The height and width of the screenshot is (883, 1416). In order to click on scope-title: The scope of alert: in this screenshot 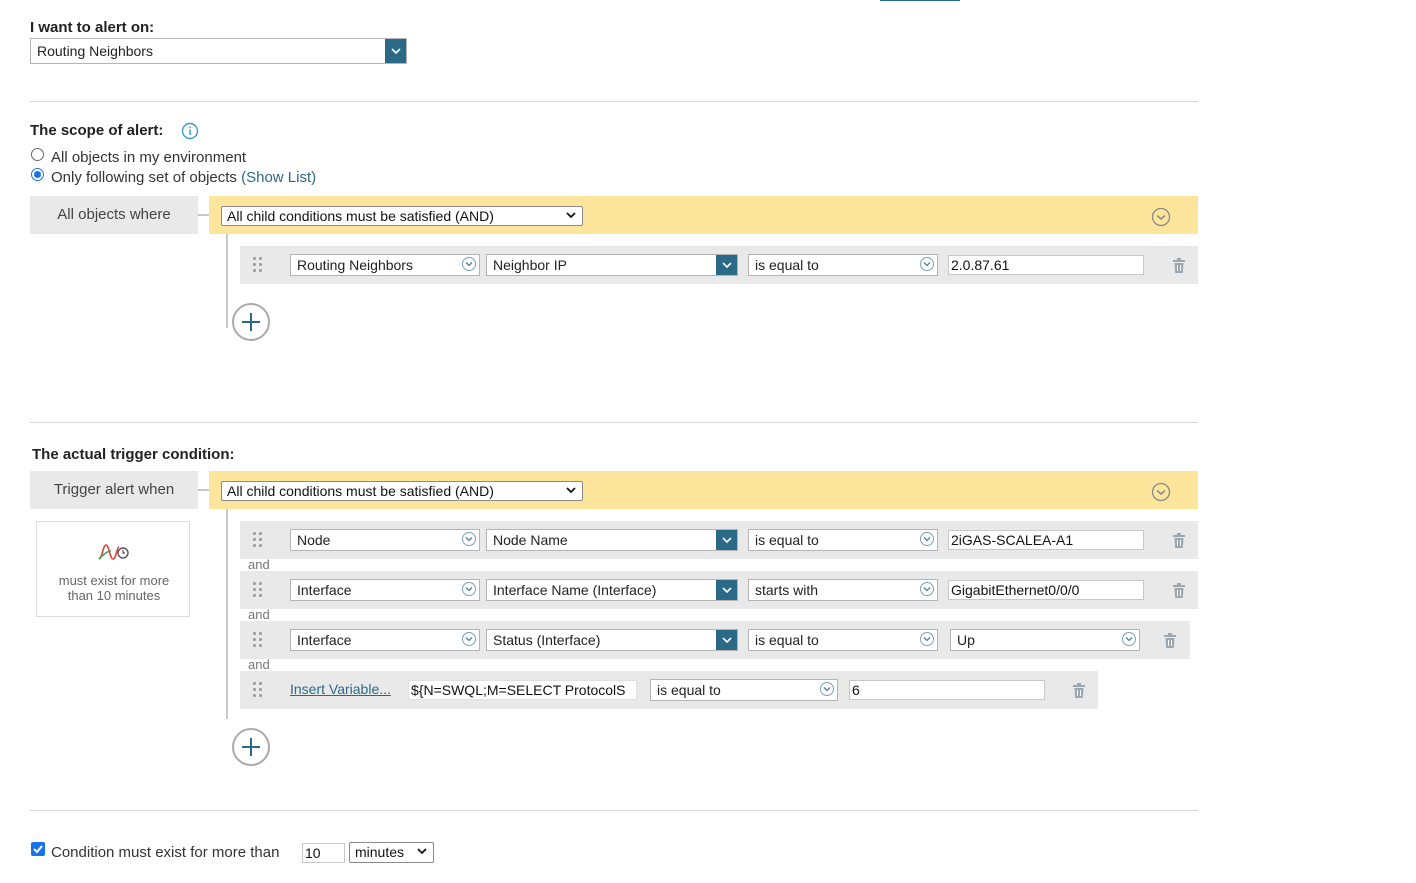, I will do `click(97, 130)`.